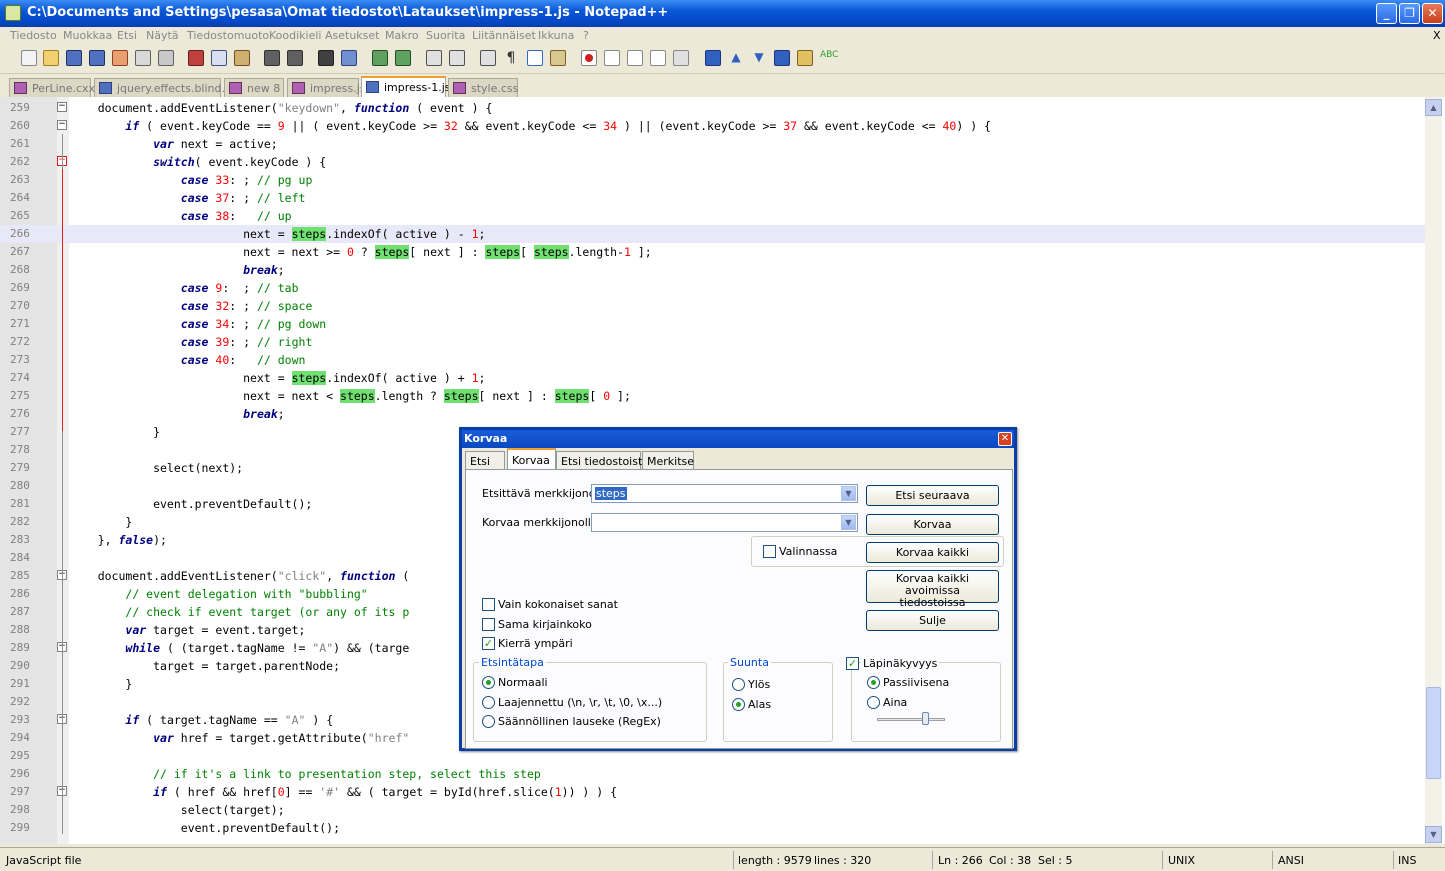 The image size is (1445, 871). I want to click on tab-new-8: new 8, so click(254, 87).